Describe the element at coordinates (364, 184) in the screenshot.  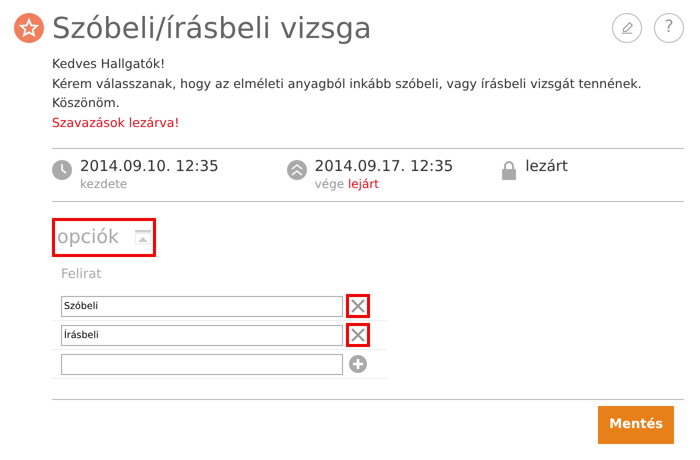
I see `expired-status: lejárt` at that location.